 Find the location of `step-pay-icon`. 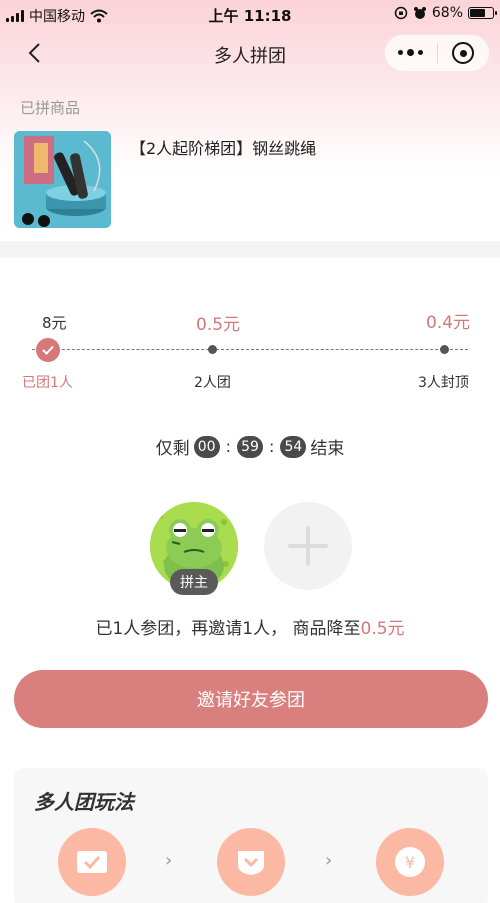

step-pay-icon is located at coordinates (92, 862).